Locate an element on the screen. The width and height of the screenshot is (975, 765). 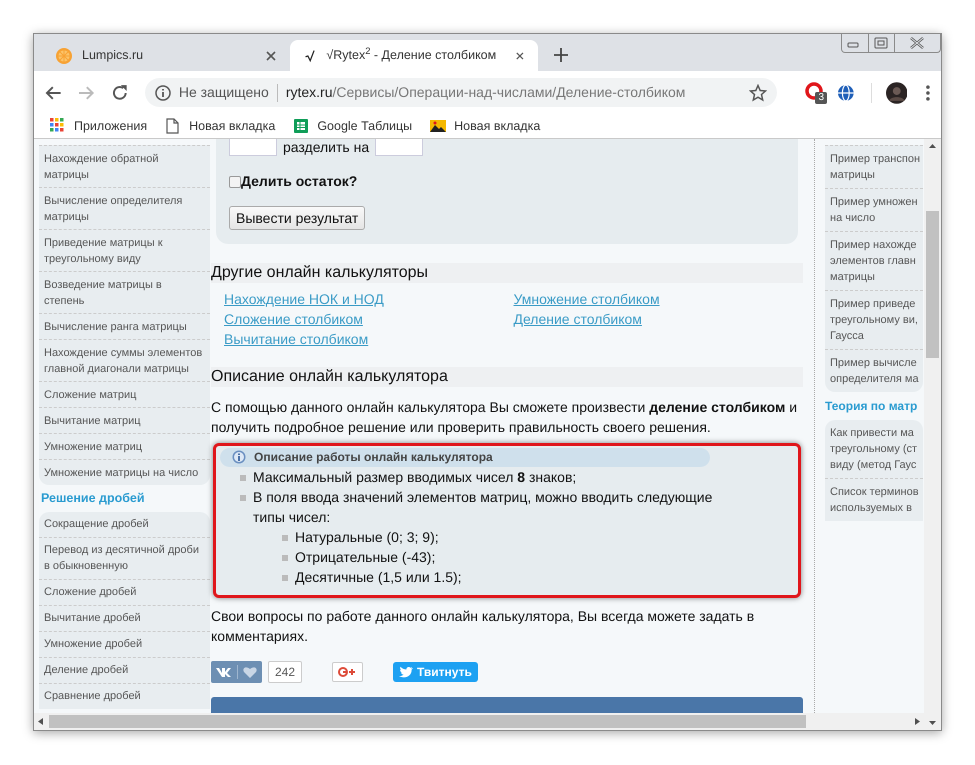
tab-title: Lumpics.ru is located at coordinates (113, 55).